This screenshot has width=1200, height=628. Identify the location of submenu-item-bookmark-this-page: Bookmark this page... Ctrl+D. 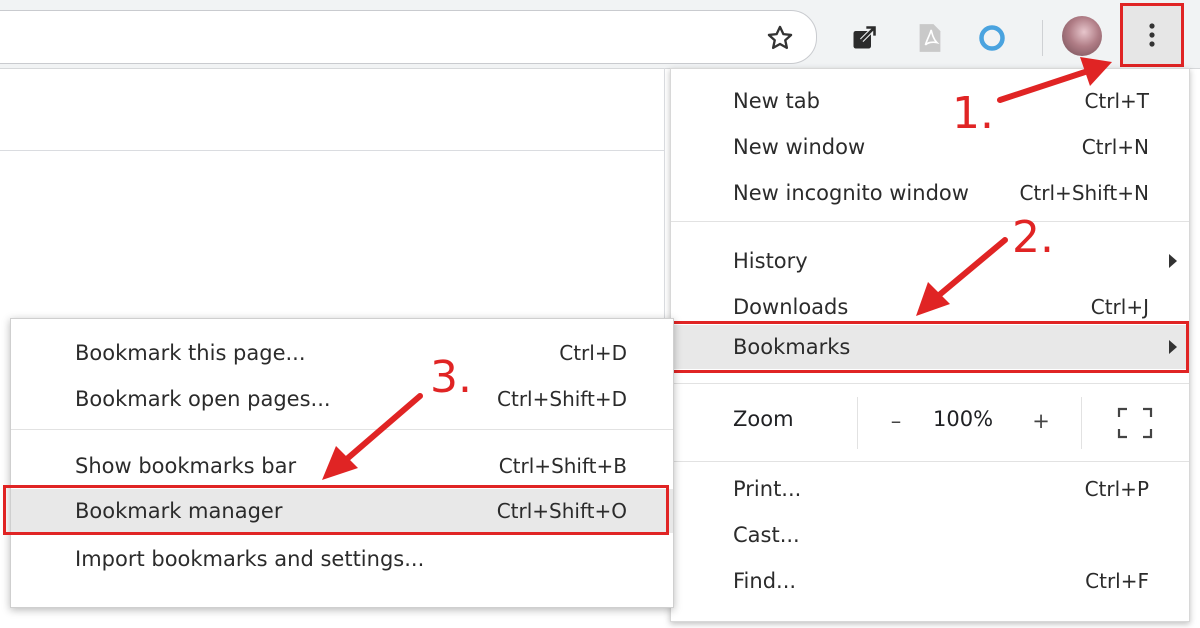
(342, 353).